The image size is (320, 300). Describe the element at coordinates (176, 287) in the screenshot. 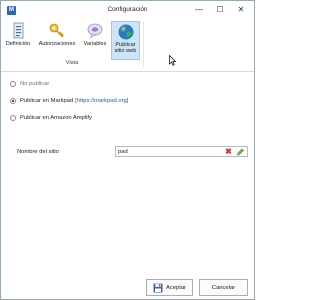

I see `accept-button-label: Aceptar` at that location.